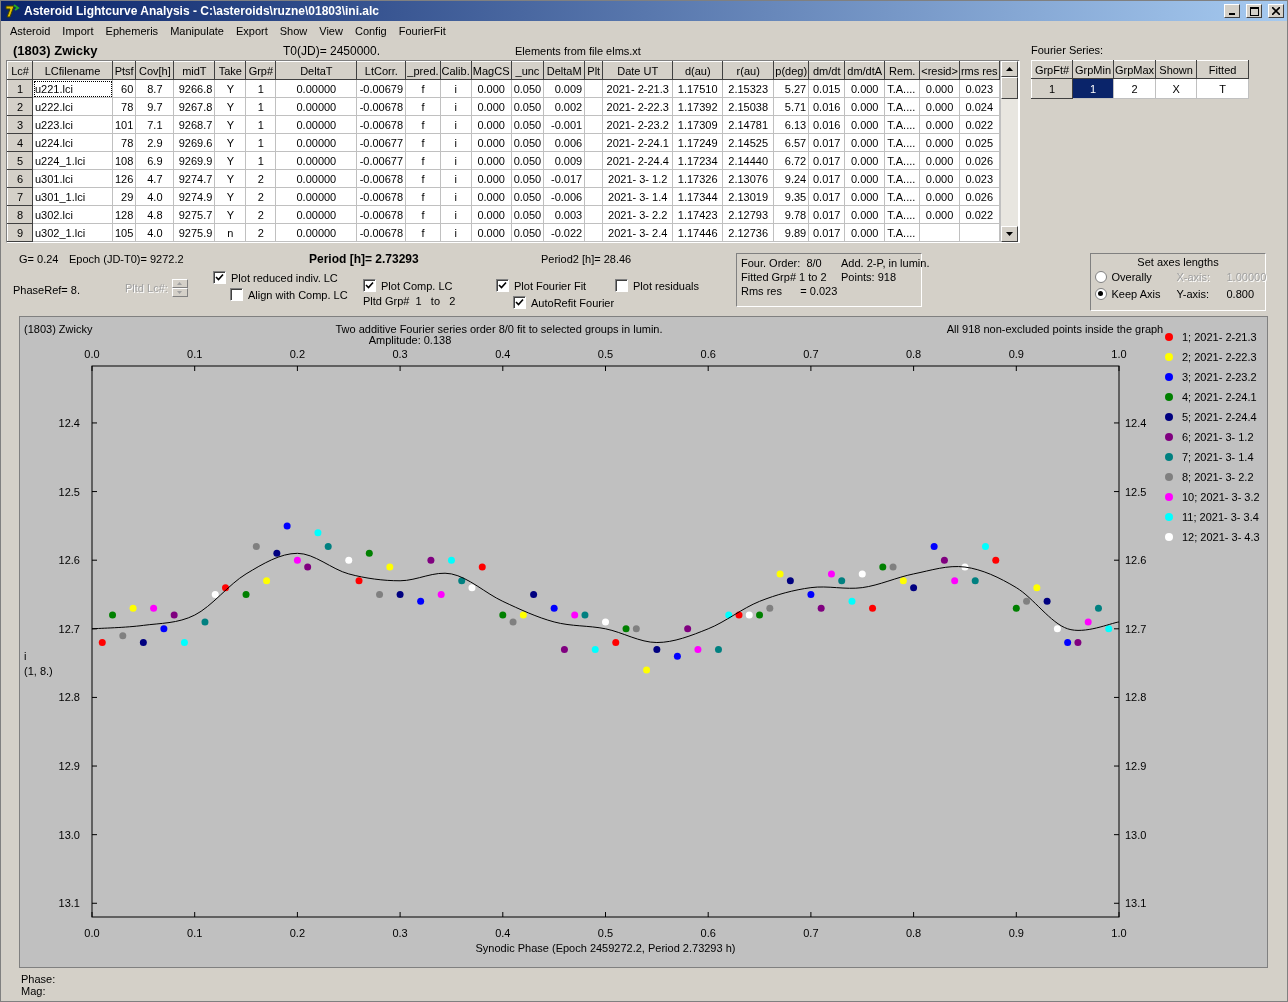  Describe the element at coordinates (791, 124) in the screenshot. I see `table-cell: 6.13` at that location.